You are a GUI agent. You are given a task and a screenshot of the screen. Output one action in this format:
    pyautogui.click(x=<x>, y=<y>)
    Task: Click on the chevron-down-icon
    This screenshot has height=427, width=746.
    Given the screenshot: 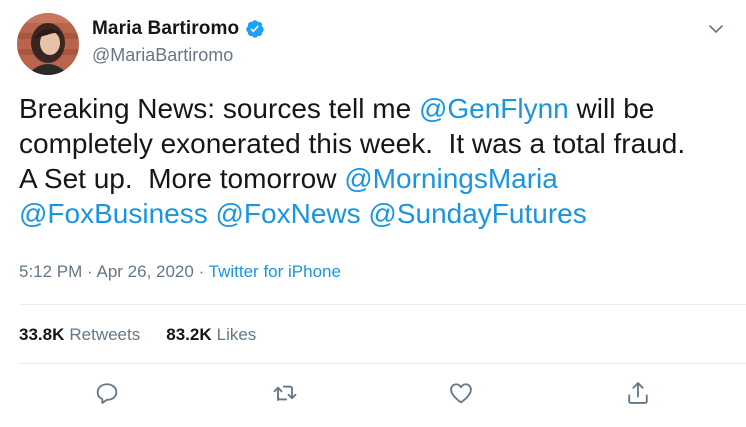 What is the action you would take?
    pyautogui.click(x=716, y=29)
    